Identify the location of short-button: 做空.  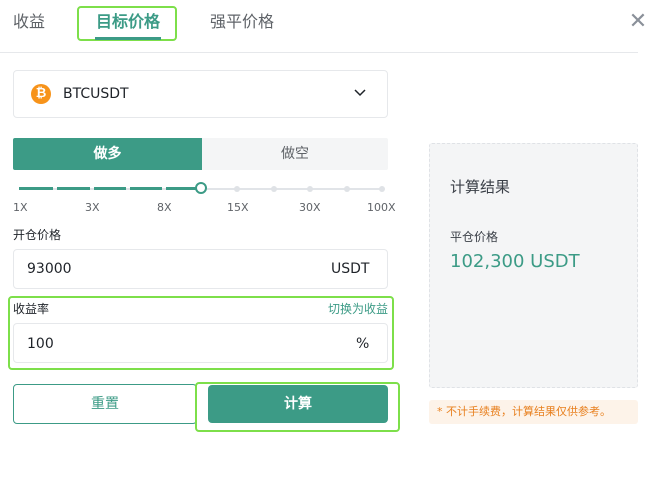
(295, 154).